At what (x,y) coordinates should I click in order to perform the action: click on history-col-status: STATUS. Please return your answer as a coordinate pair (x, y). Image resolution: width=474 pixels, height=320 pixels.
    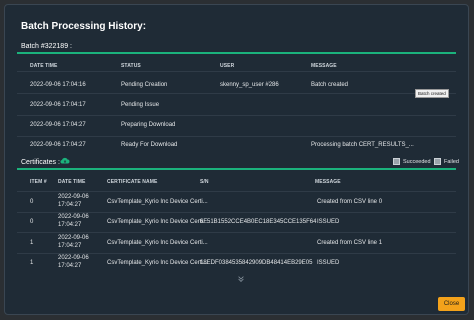
    Looking at the image, I should click on (131, 66).